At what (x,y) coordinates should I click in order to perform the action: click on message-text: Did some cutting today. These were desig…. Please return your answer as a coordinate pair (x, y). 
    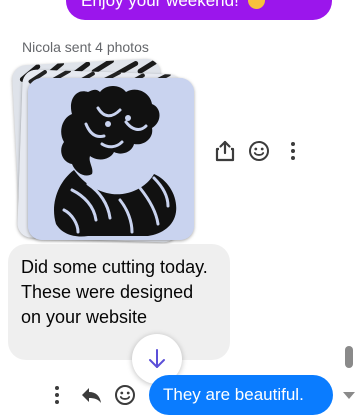
    Looking at the image, I should click on (114, 292).